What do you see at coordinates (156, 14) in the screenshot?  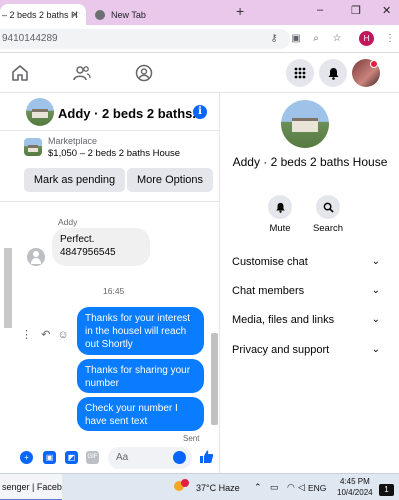 I see `browser-tab-new-tab: New Tab ×` at bounding box center [156, 14].